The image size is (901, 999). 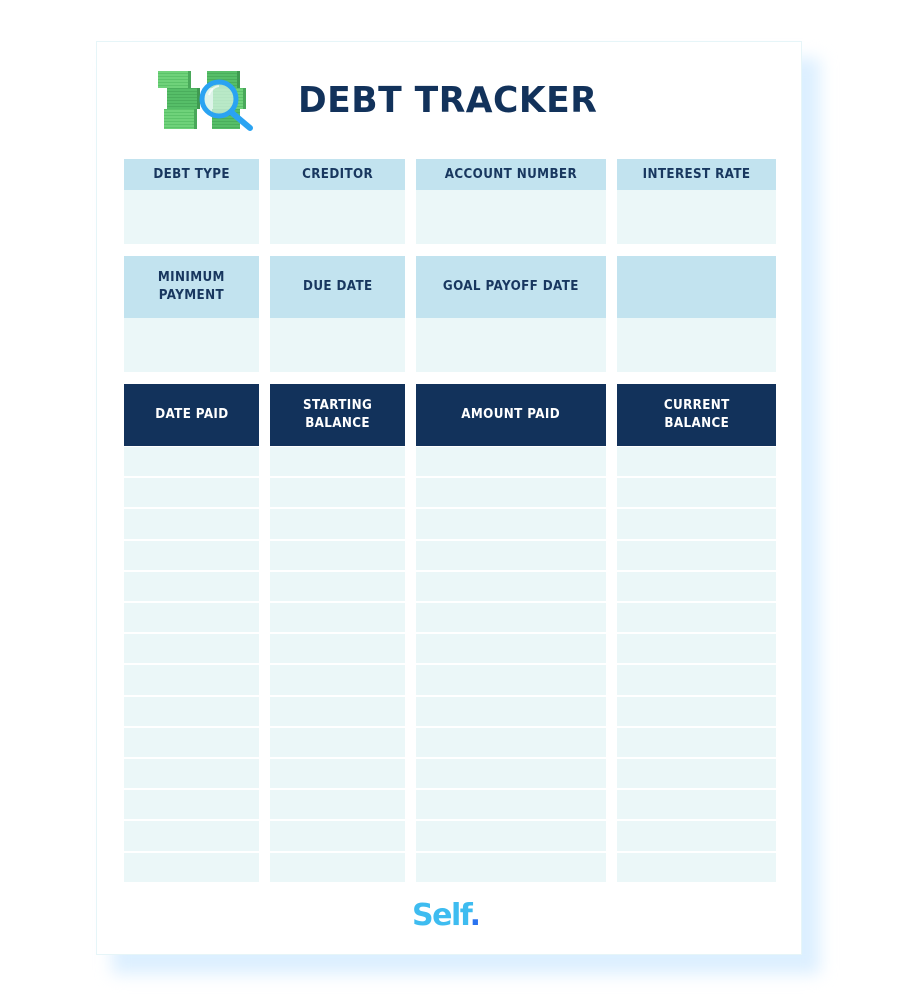 I want to click on header-date-paid: DATE PAID, so click(x=191, y=415).